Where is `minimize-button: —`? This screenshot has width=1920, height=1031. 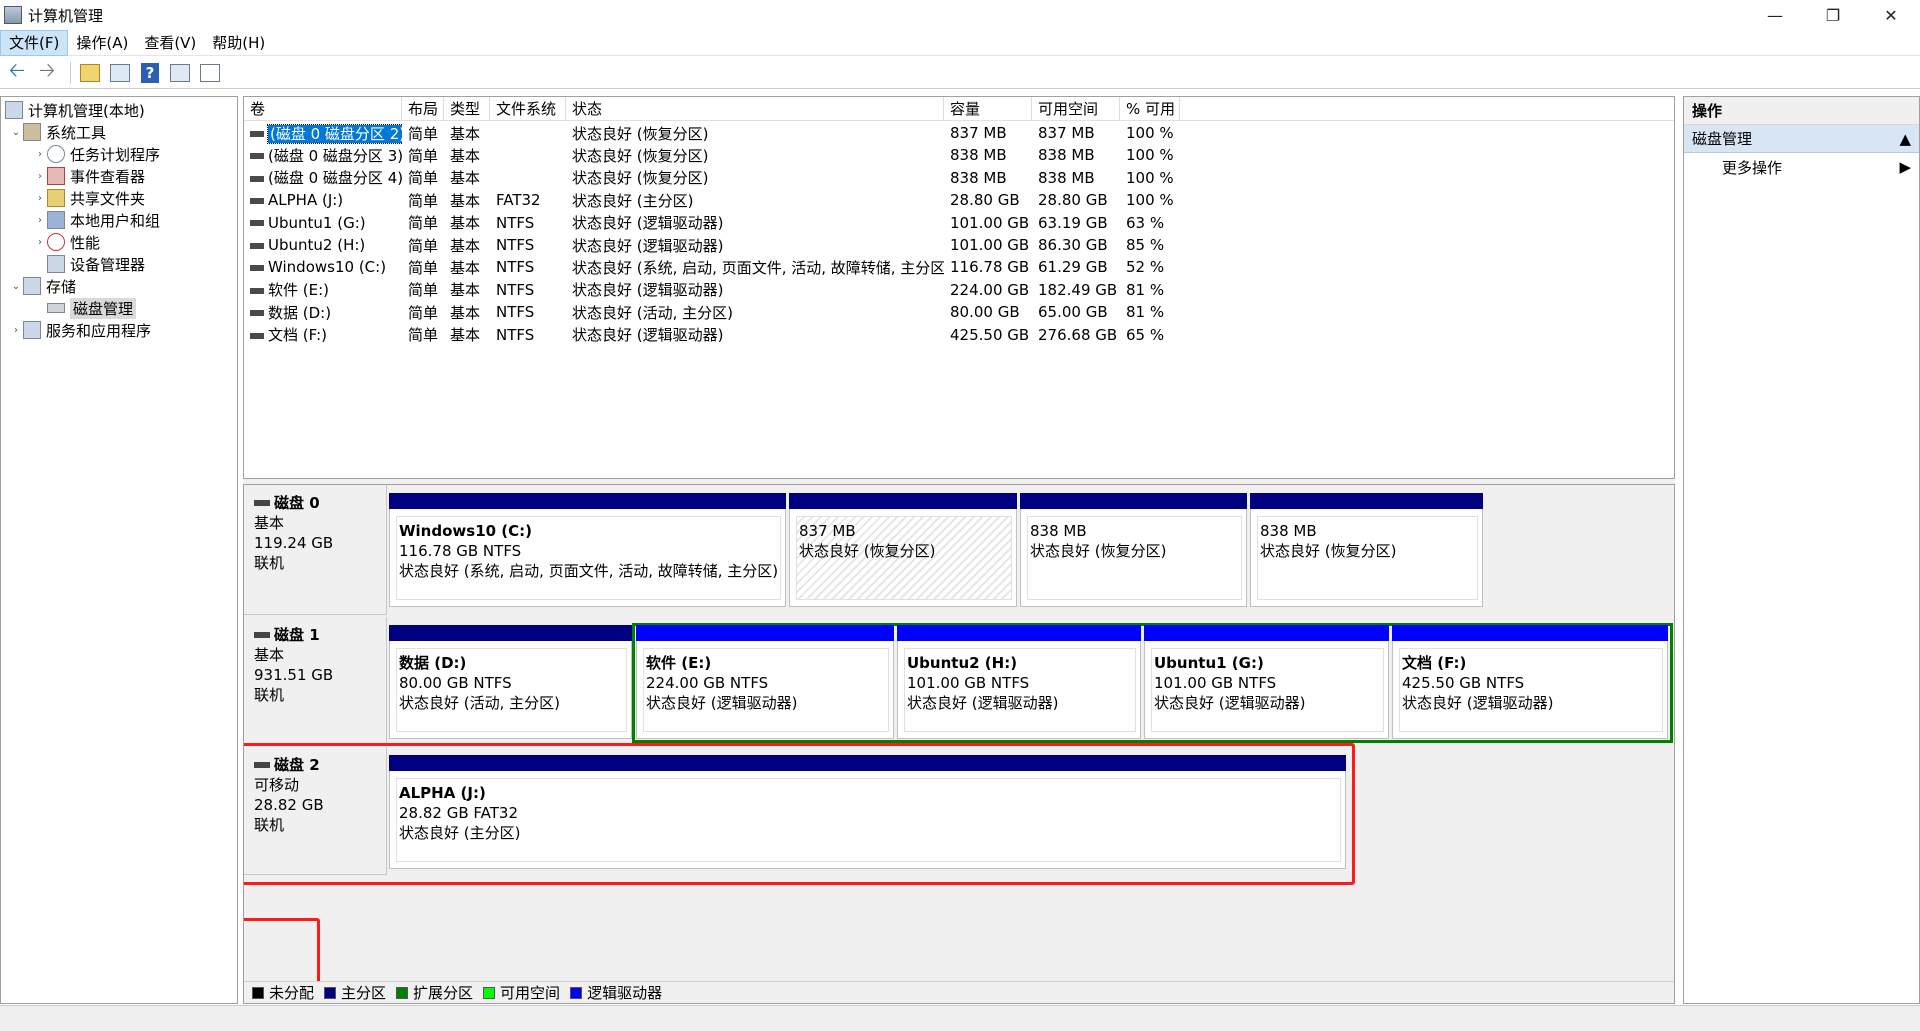 minimize-button: — is located at coordinates (1775, 15).